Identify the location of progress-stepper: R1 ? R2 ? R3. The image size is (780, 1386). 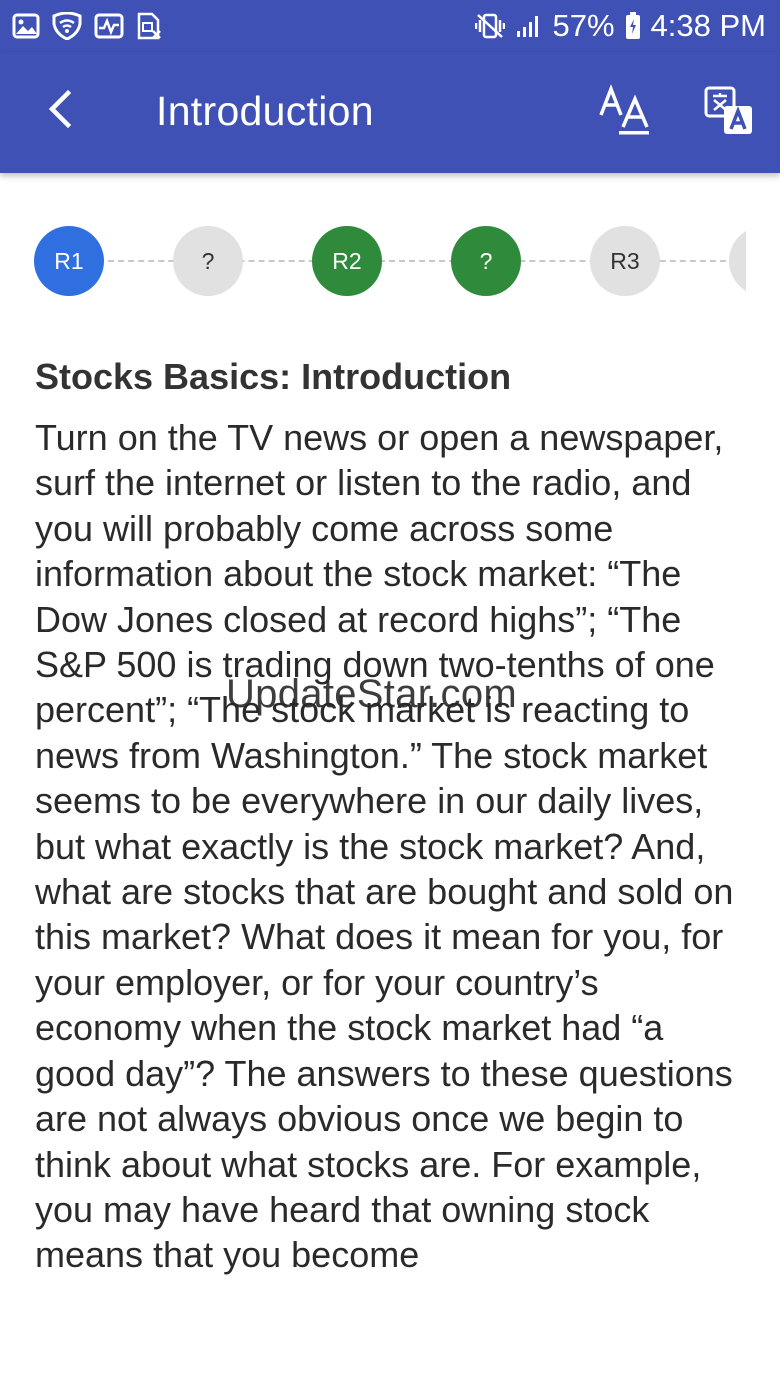
(390, 261).